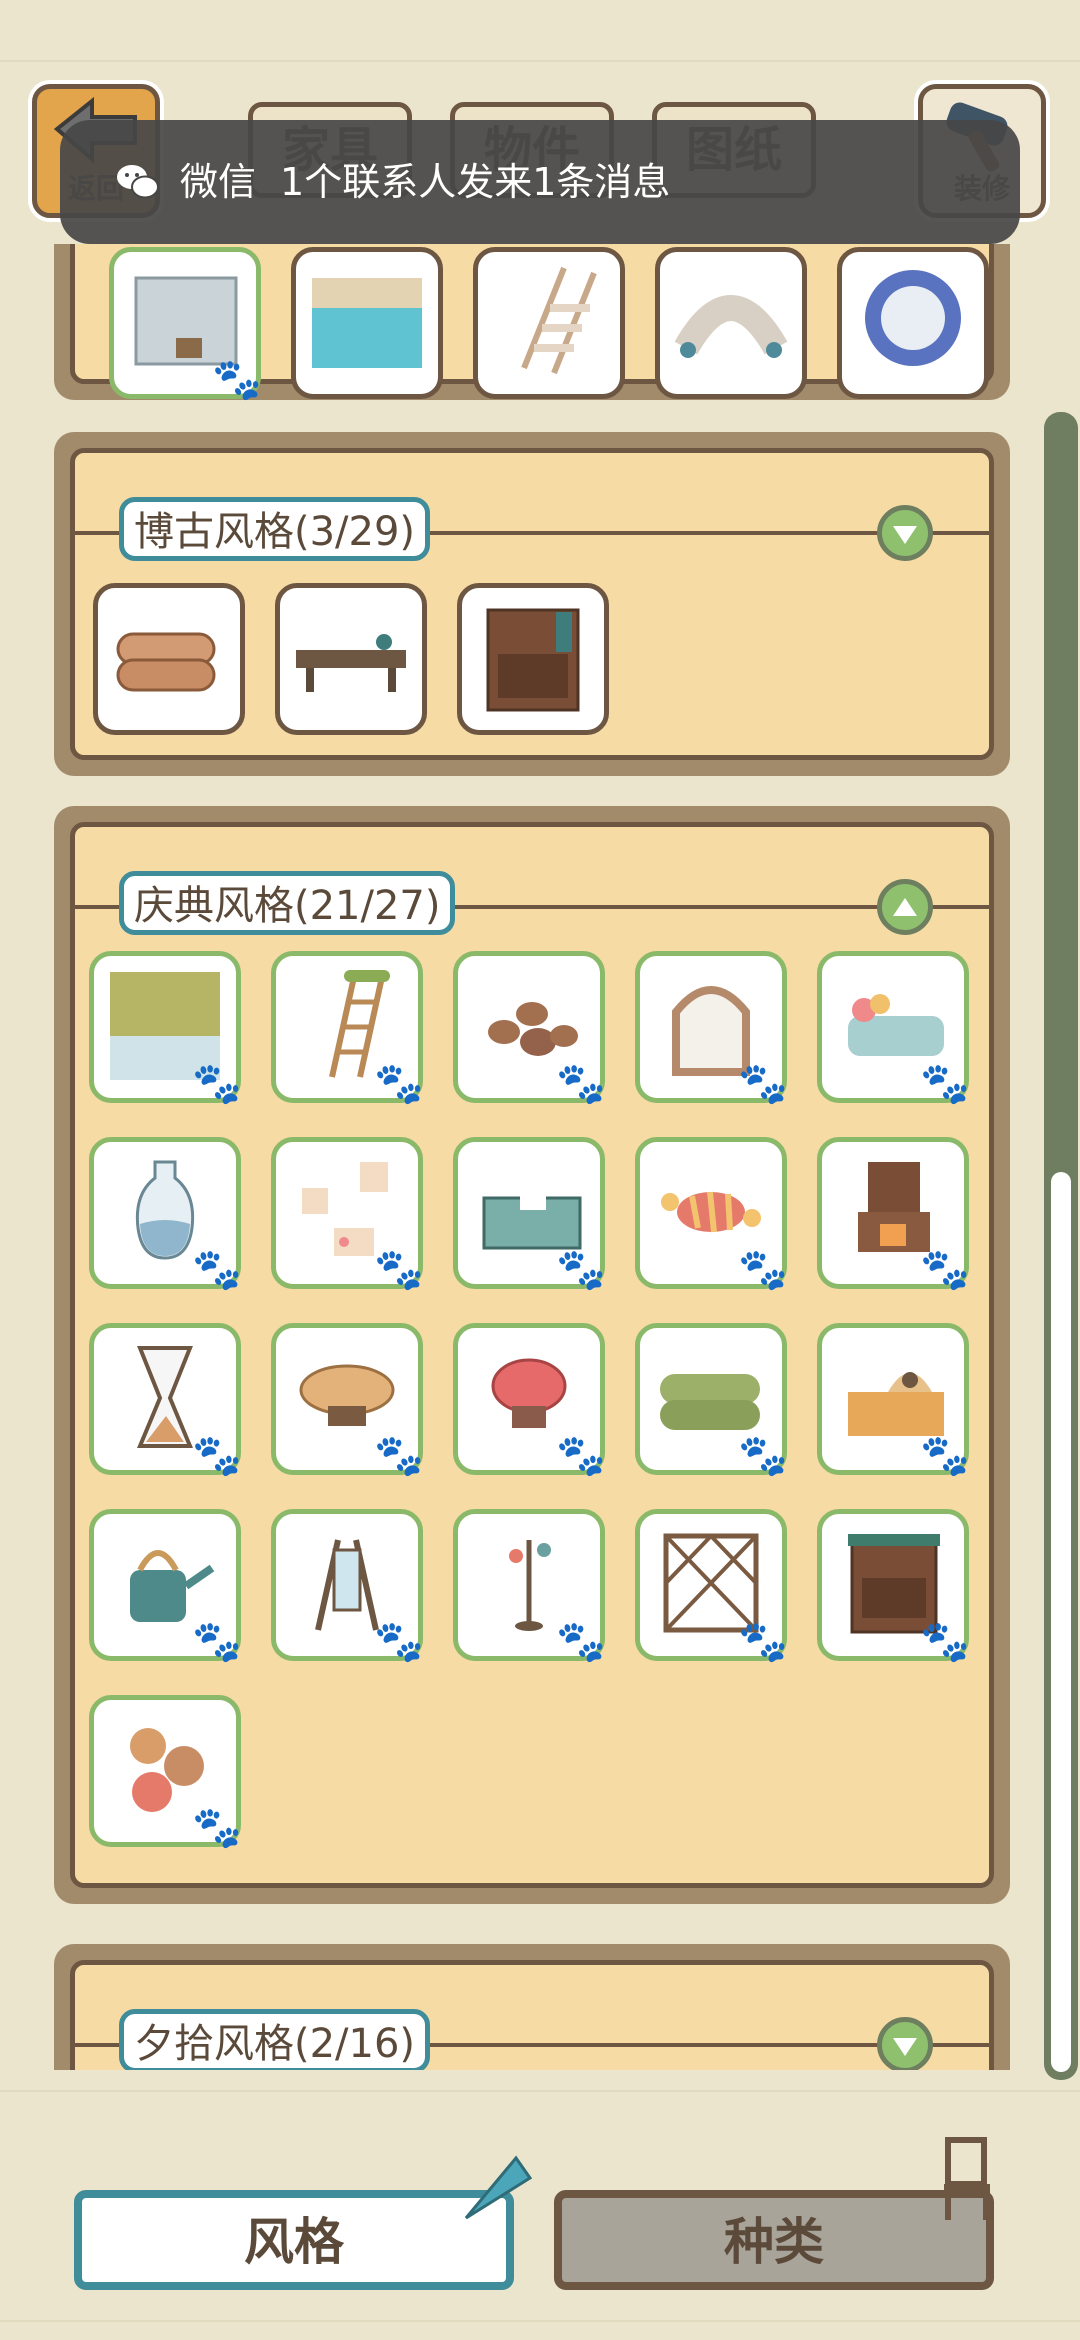 This screenshot has height=2340, width=1080. I want to click on ladder-icon, so click(559, 320).